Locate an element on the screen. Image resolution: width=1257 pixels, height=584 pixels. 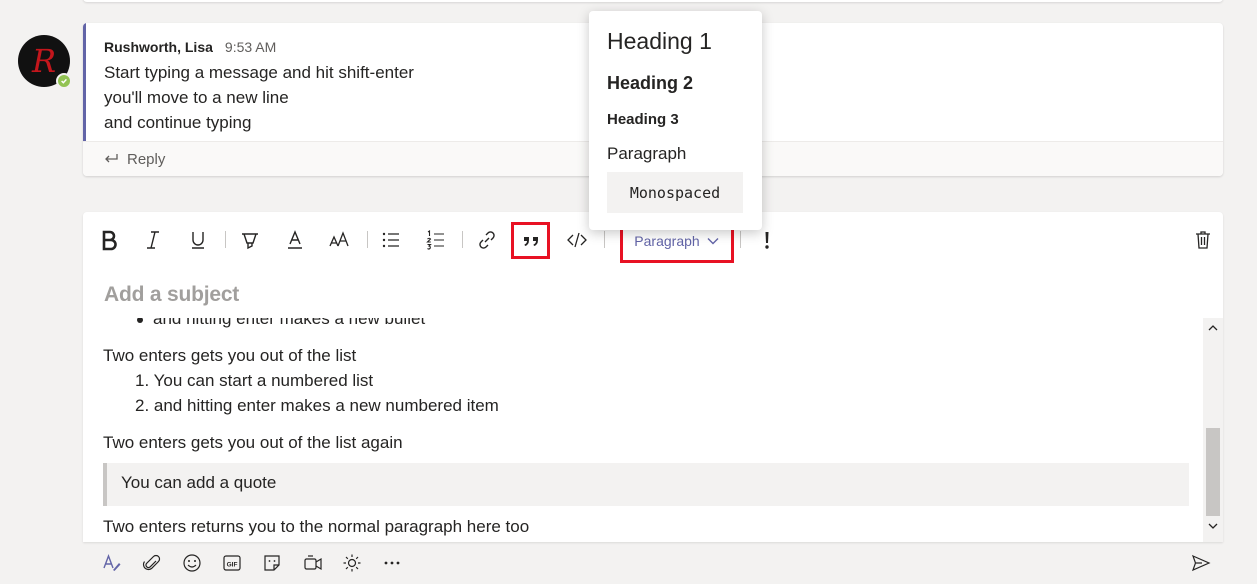
quote-block: You can add a quote is located at coordinates (646, 484).